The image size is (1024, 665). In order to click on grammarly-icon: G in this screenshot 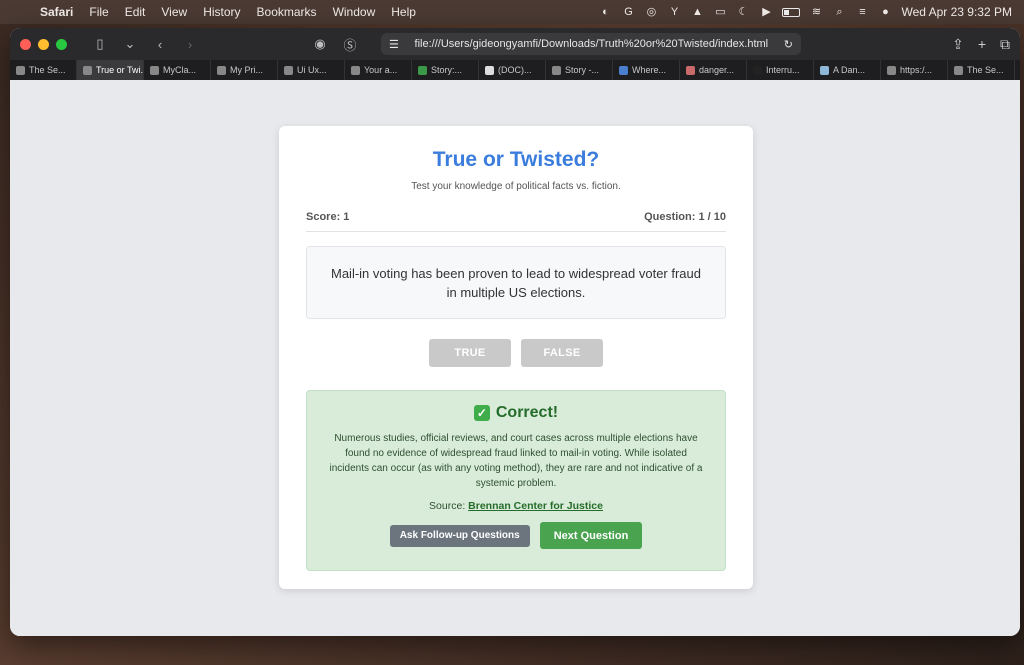, I will do `click(628, 12)`.